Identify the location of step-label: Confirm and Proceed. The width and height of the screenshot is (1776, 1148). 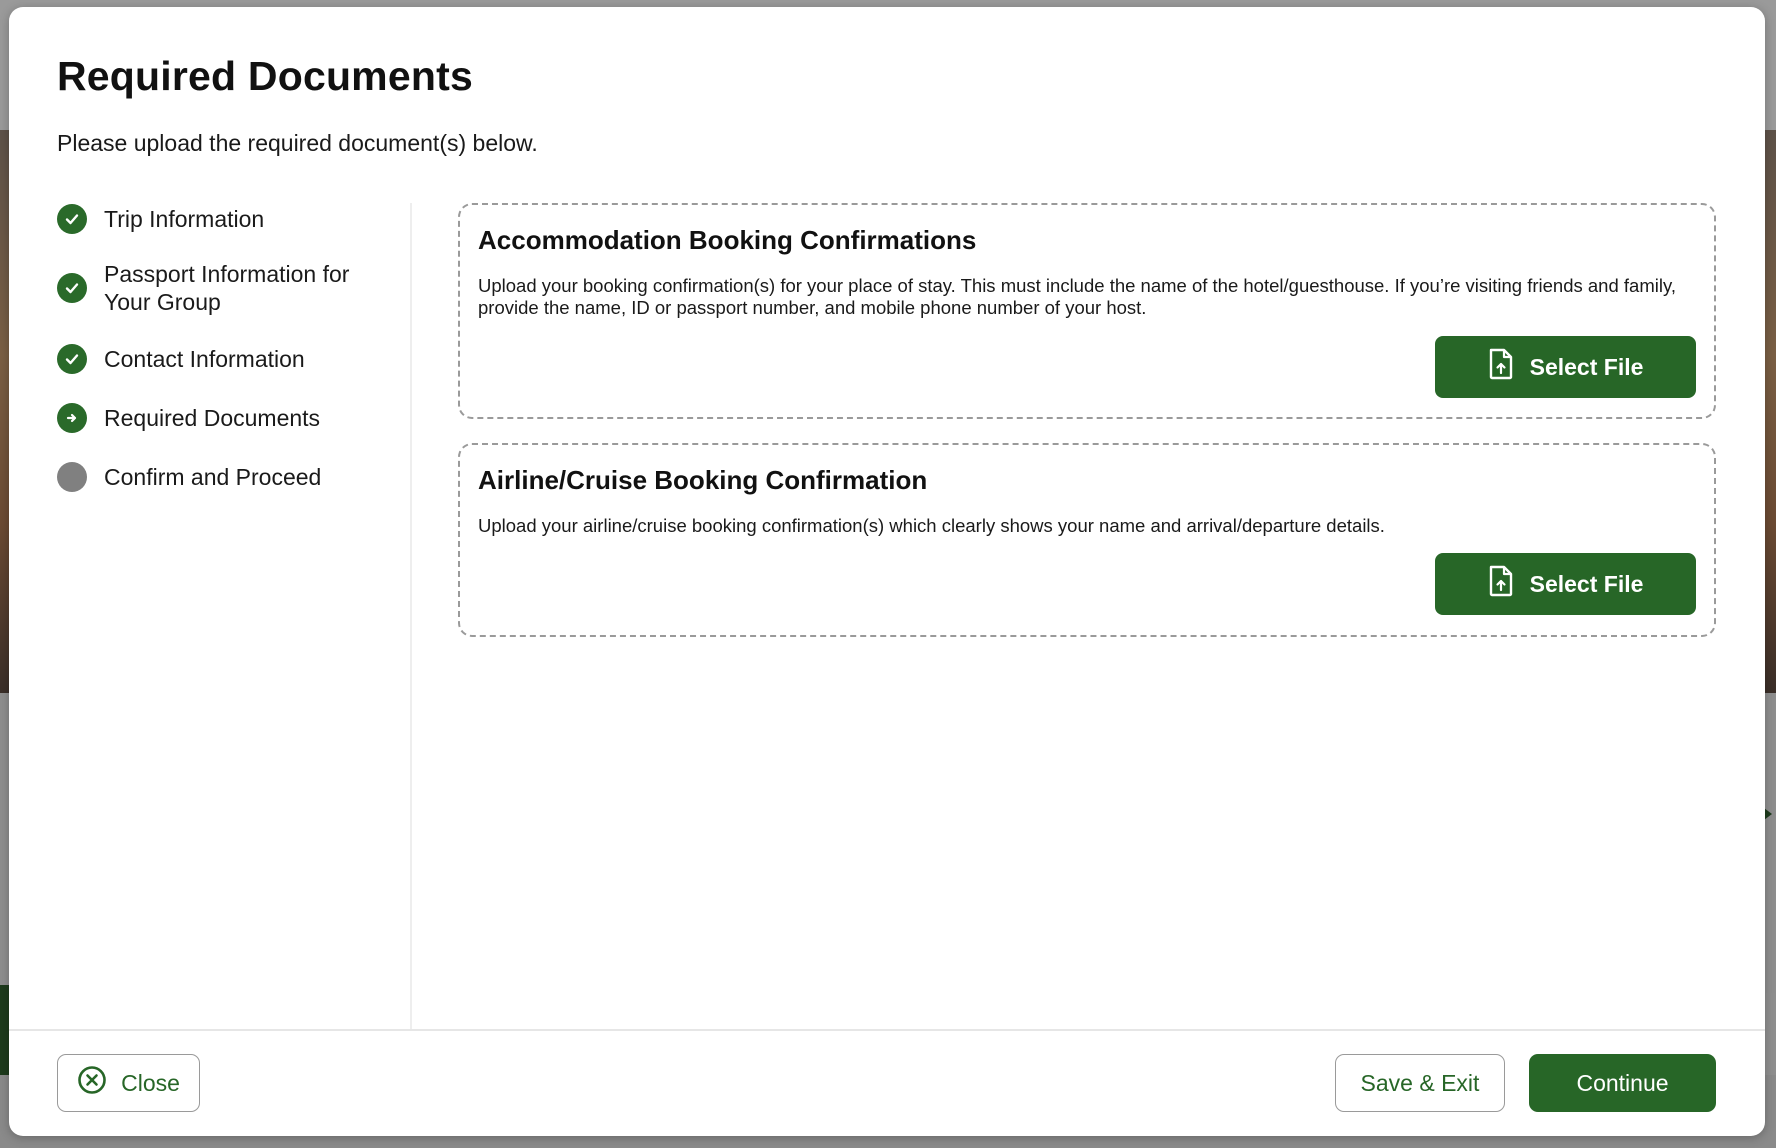
(213, 477).